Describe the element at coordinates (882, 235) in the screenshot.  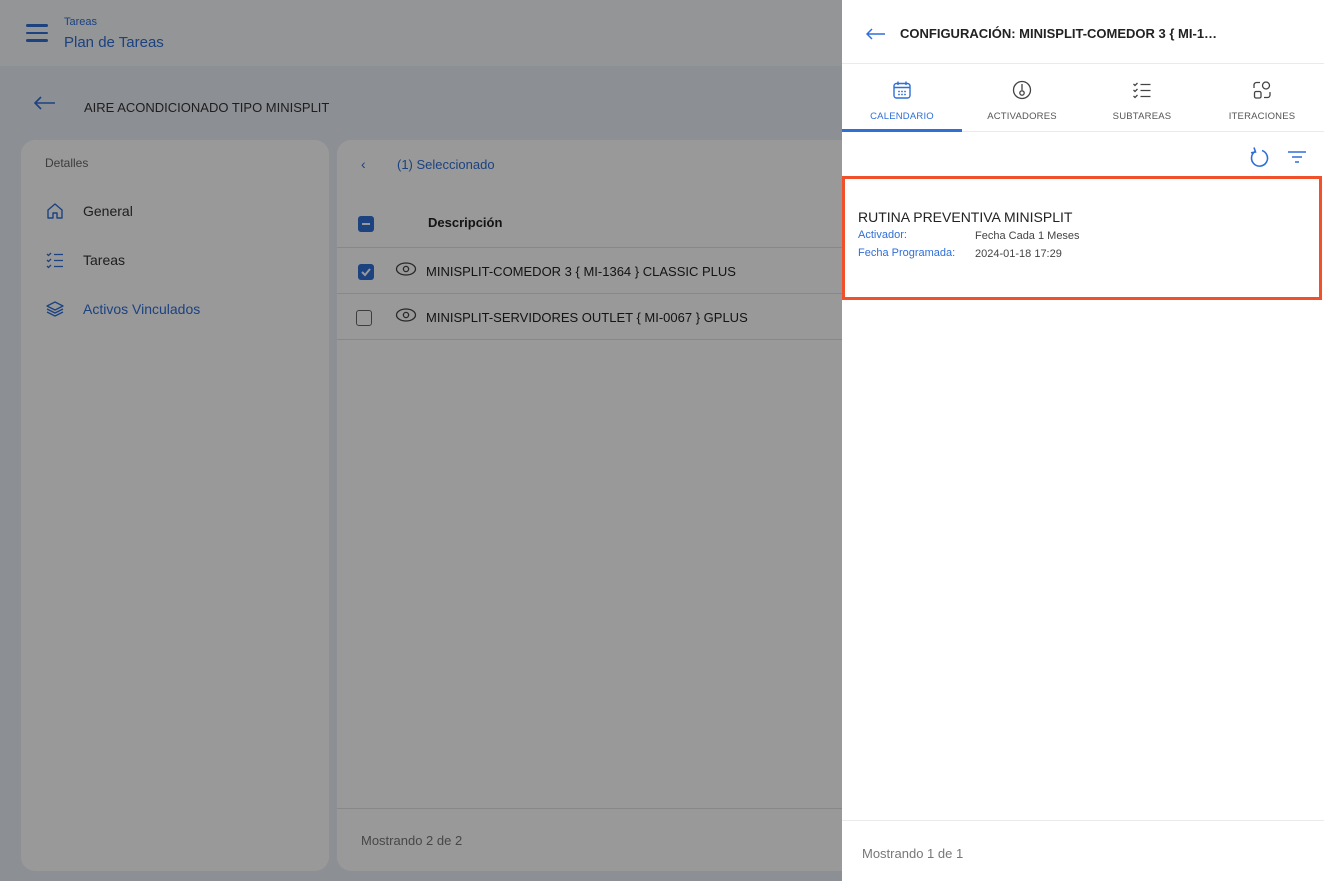
I see `activator-label: Activador:` at that location.